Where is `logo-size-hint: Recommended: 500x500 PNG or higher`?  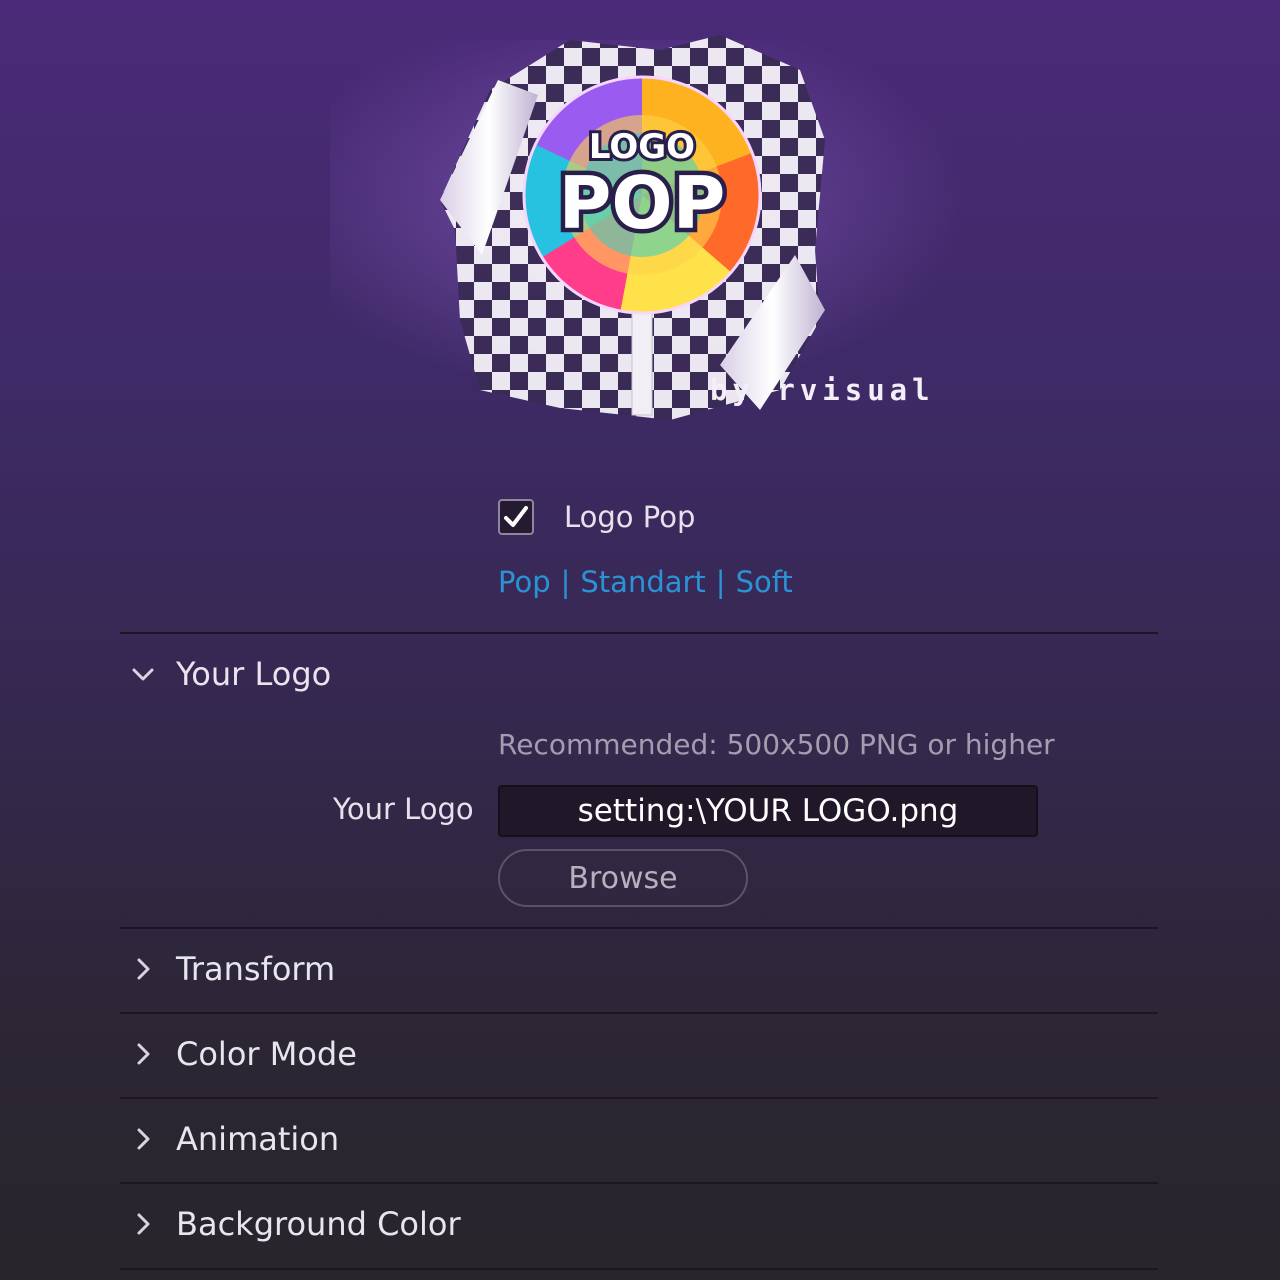
logo-size-hint: Recommended: 500x500 PNG or higher is located at coordinates (776, 744).